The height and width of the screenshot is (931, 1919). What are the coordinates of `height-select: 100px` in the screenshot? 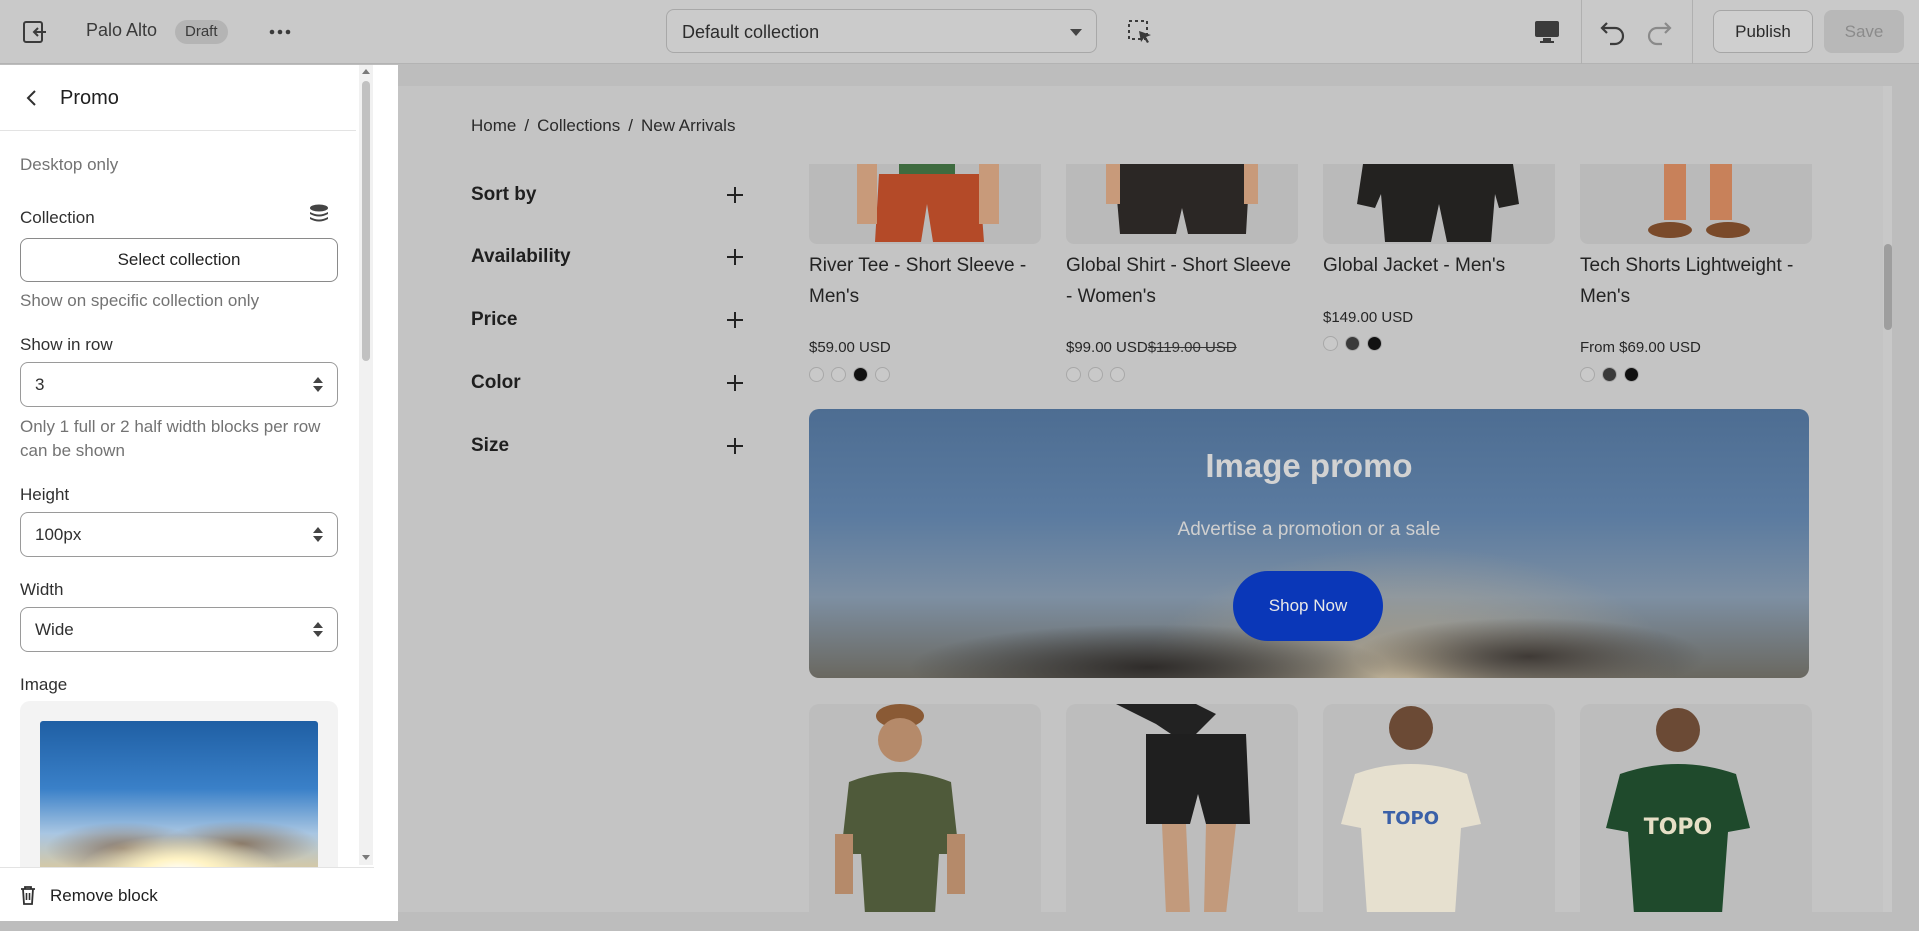 It's located at (179, 534).